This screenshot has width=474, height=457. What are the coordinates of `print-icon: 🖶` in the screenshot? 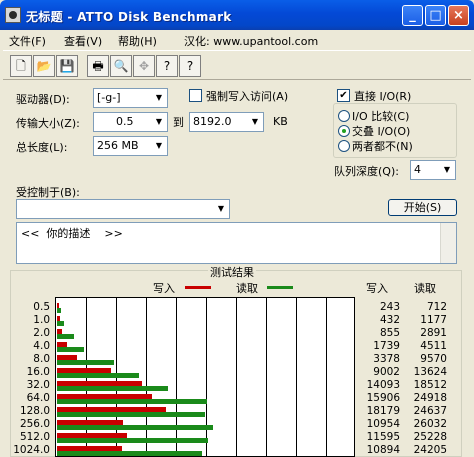 It's located at (98, 66).